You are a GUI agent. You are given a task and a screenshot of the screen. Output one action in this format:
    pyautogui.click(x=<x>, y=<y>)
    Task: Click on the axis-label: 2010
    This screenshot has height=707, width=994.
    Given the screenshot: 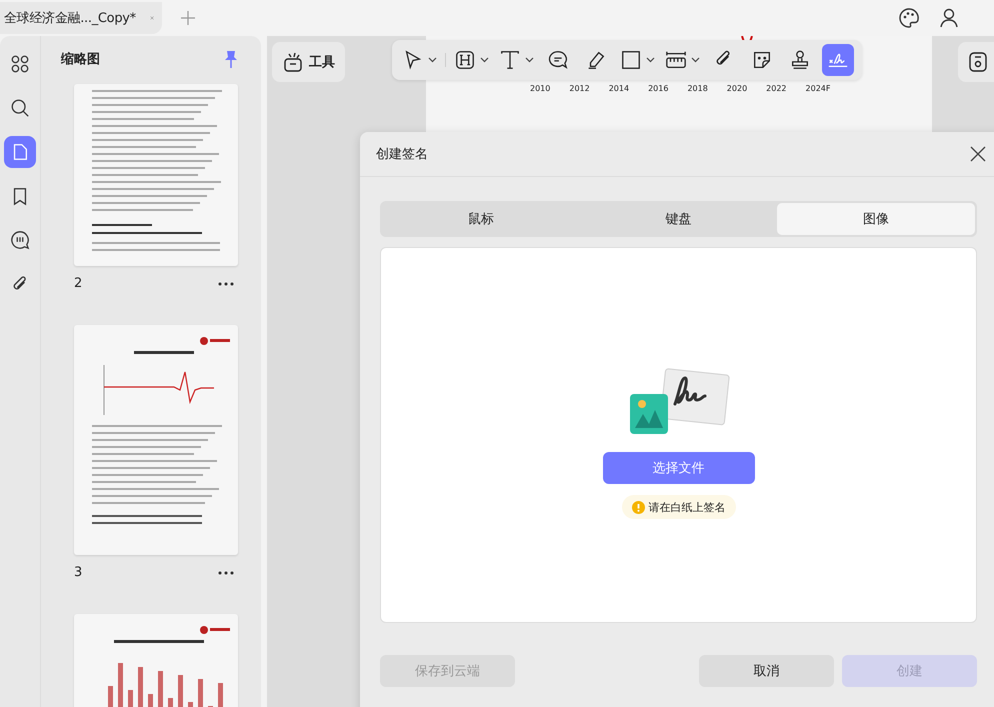 What is the action you would take?
    pyautogui.click(x=540, y=88)
    